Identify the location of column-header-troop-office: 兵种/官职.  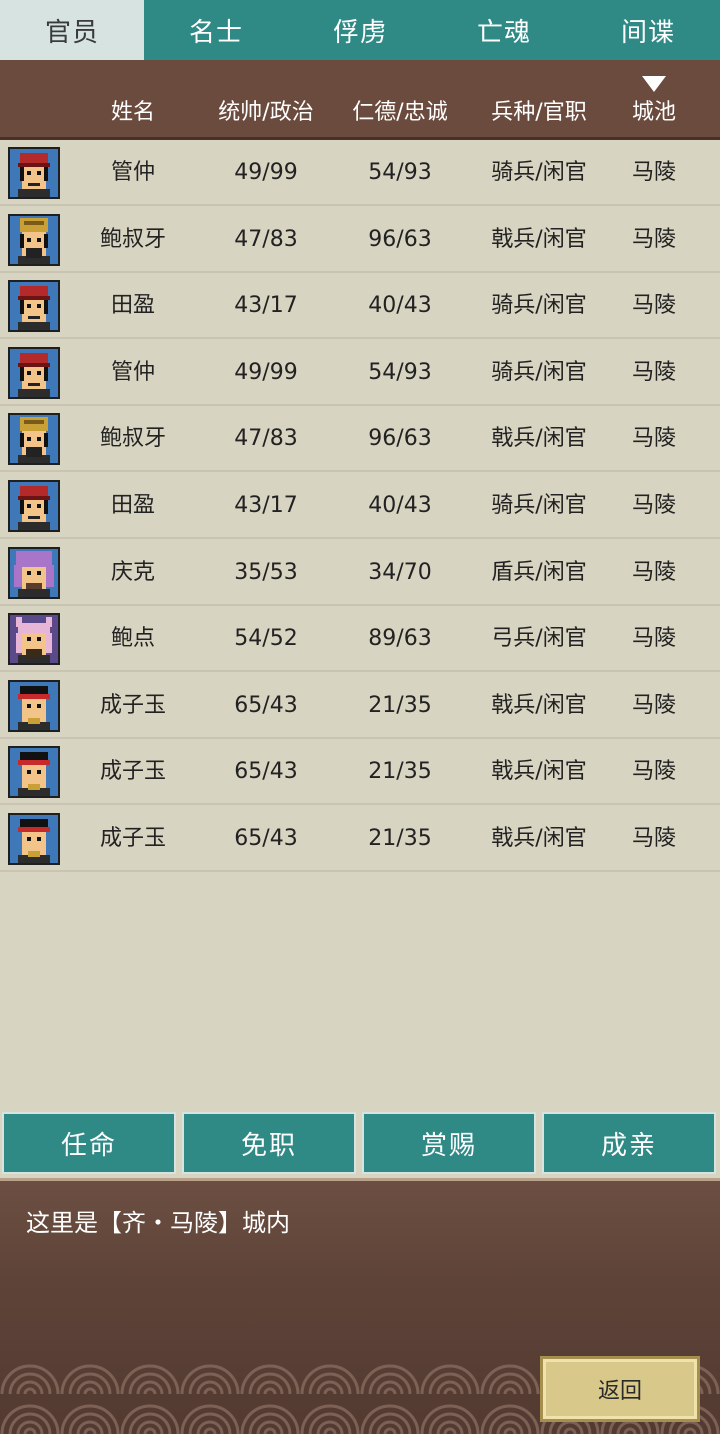
(539, 113).